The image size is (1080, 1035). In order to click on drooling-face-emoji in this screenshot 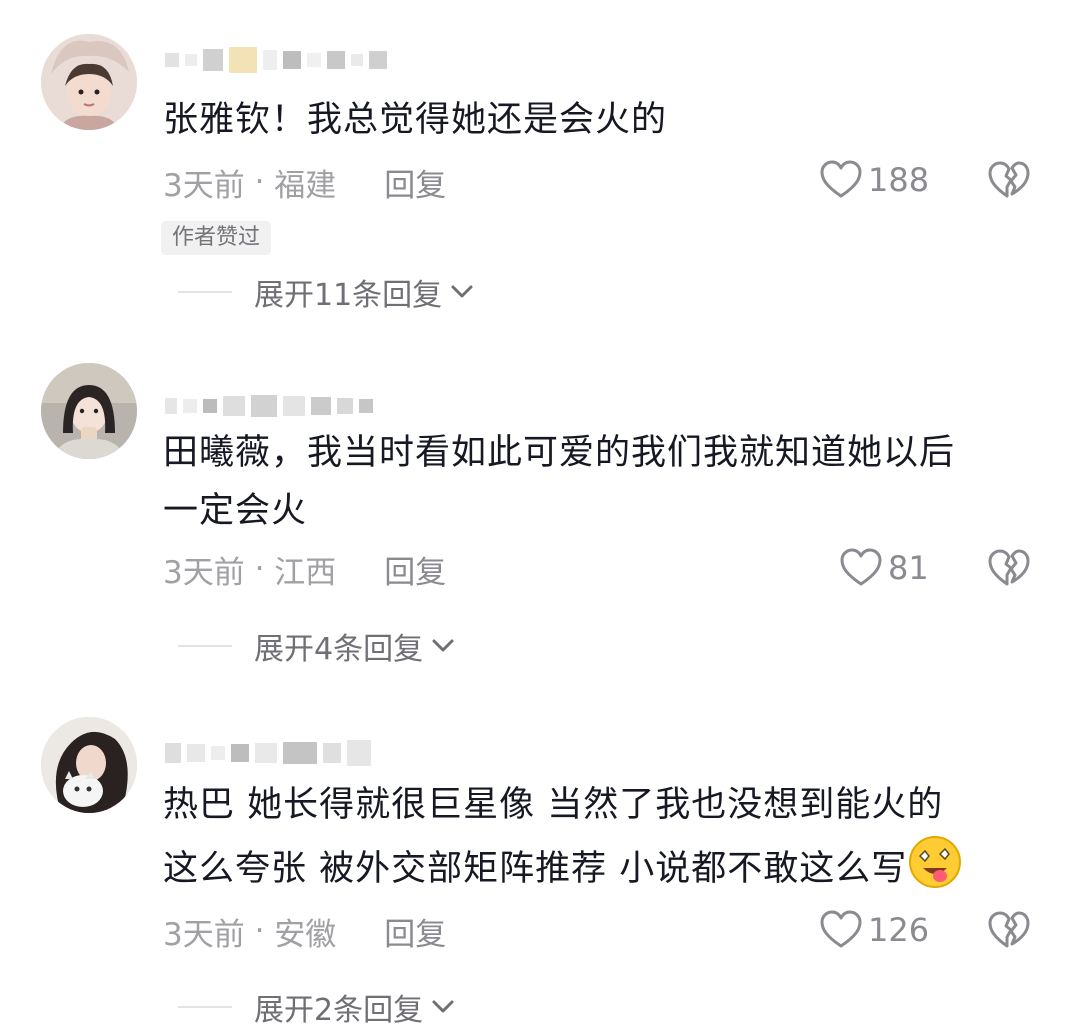, I will do `click(935, 862)`.